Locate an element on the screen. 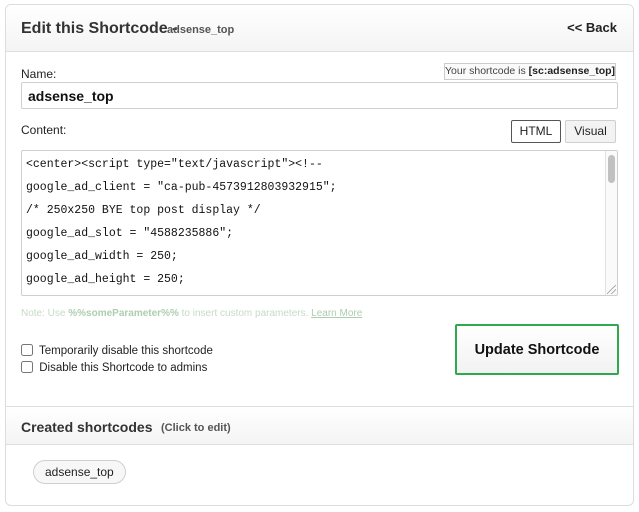 This screenshot has height=512, width=639. tab-html: HTML is located at coordinates (536, 131).